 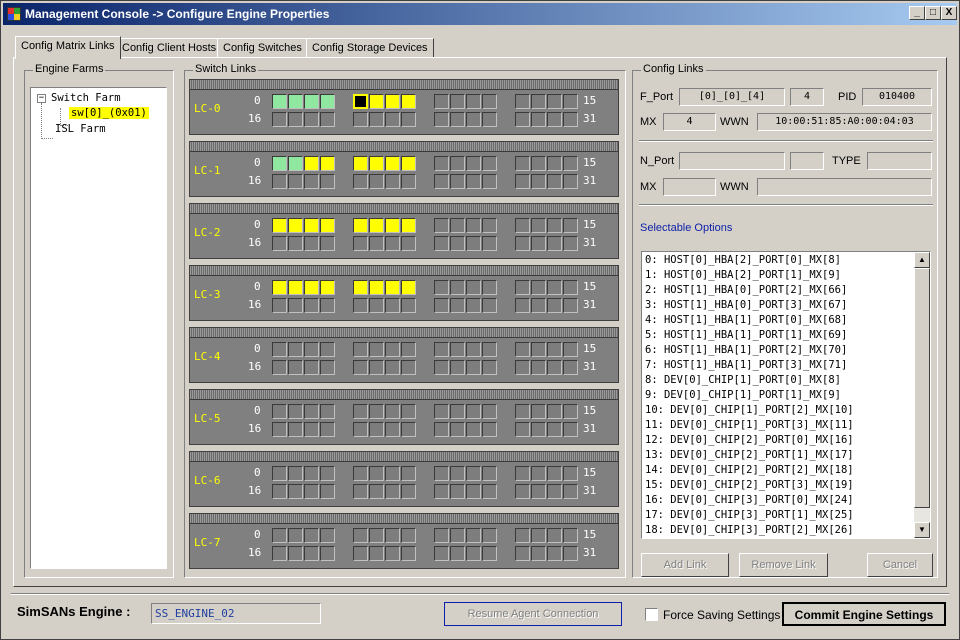 What do you see at coordinates (949, 13) in the screenshot?
I see `close-button: X` at bounding box center [949, 13].